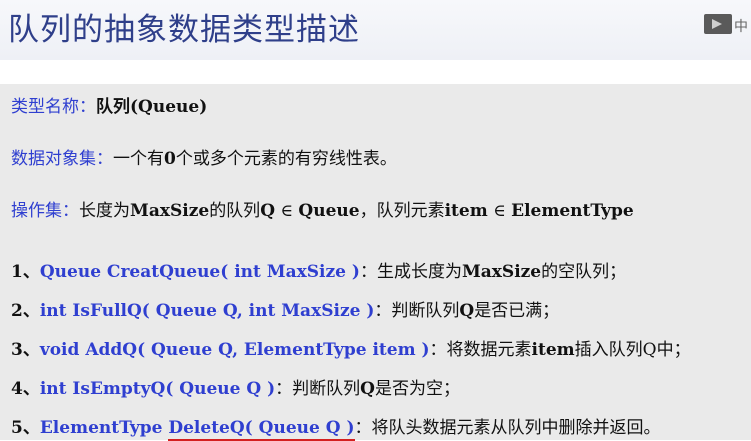  Describe the element at coordinates (329, 211) in the screenshot. I see `operation-set-queue: Queue` at that location.